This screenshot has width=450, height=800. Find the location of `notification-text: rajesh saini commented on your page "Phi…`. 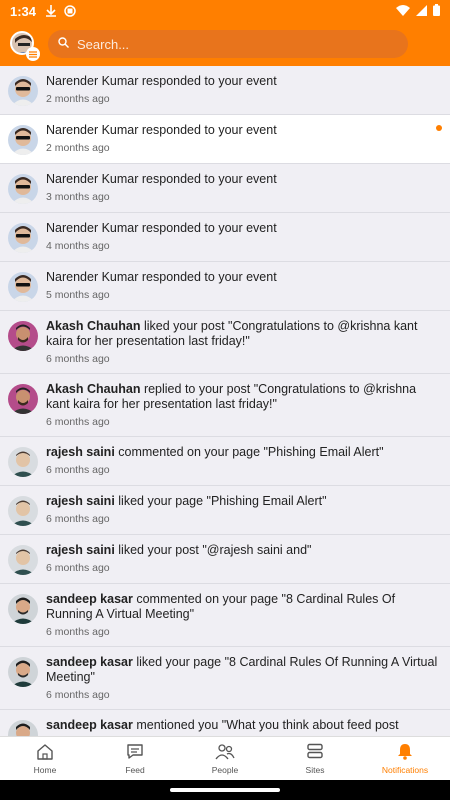

notification-text: rajesh saini commented on your page "Phi… is located at coordinates (242, 452).